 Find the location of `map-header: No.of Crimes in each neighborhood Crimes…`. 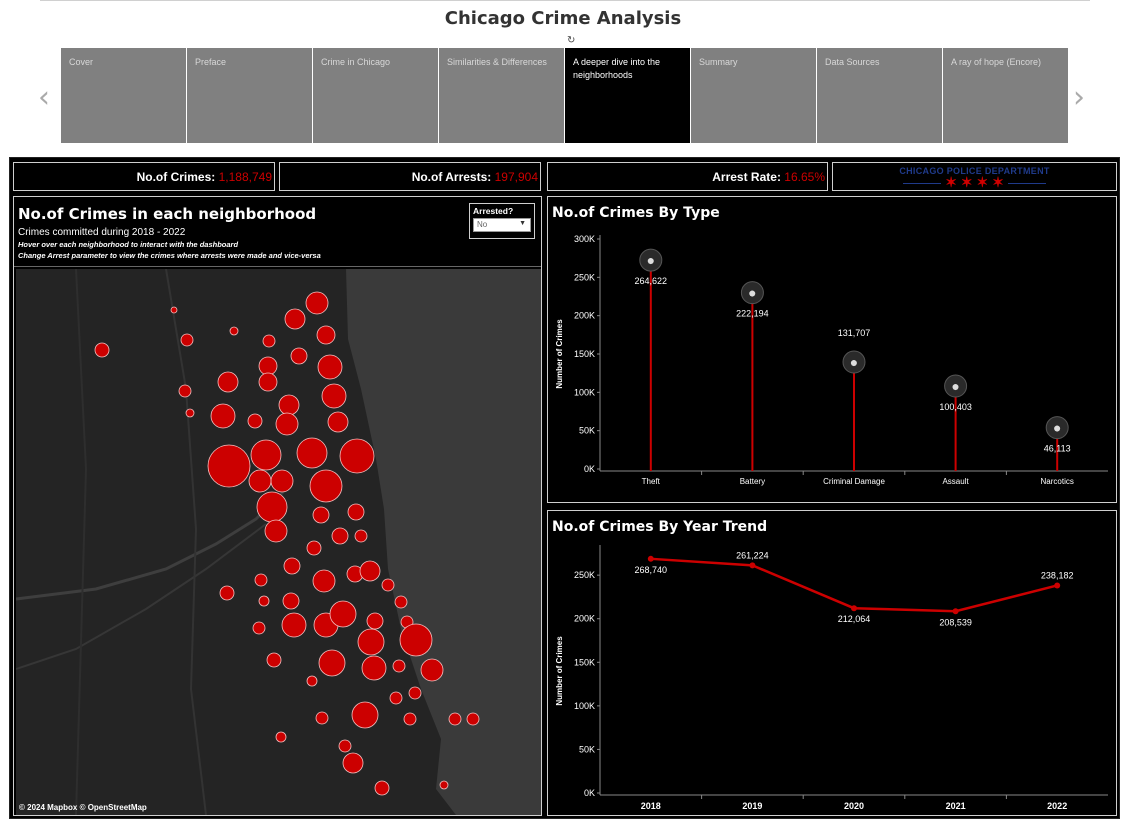

map-header: No.of Crimes in each neighborhood Crimes… is located at coordinates (277, 232).